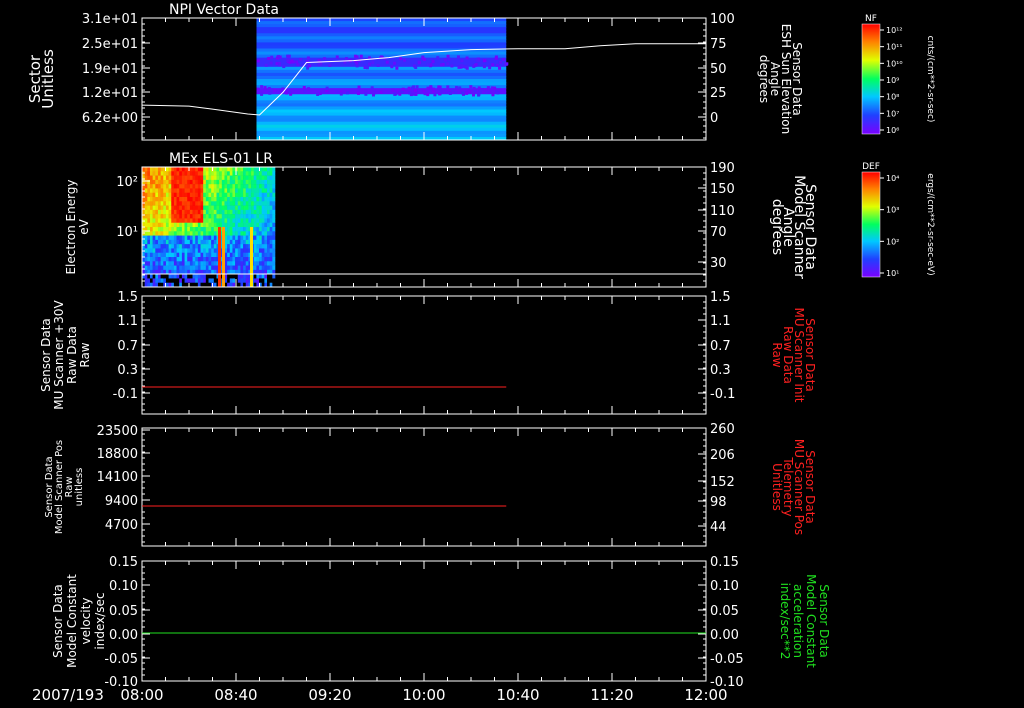 This screenshot has height=708, width=1024. I want to click on y-tick-label: 0.15, so click(123, 562).